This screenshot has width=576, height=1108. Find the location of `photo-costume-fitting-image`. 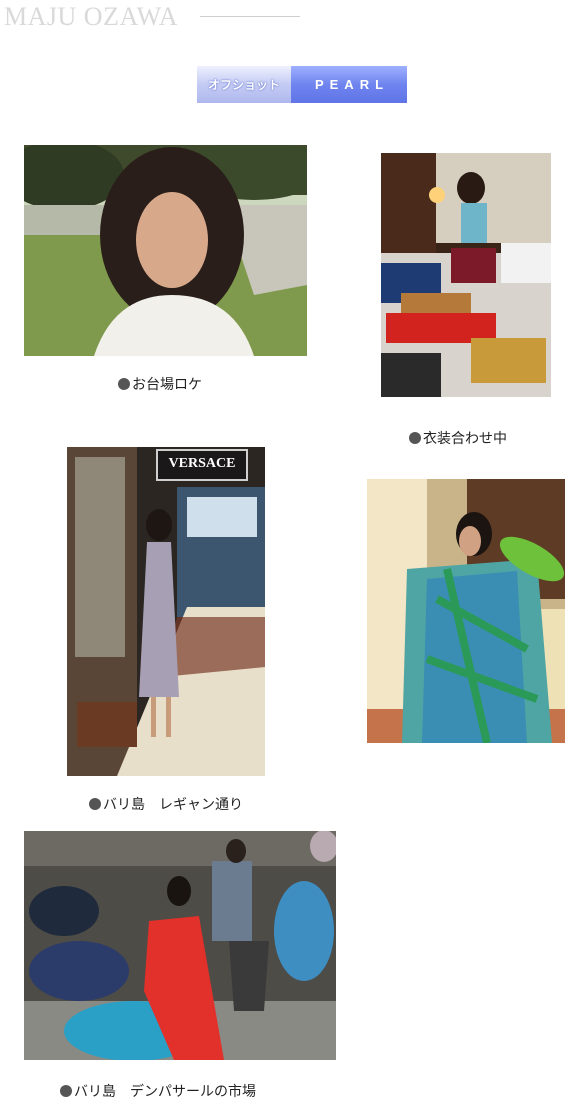

photo-costume-fitting-image is located at coordinates (466, 275).